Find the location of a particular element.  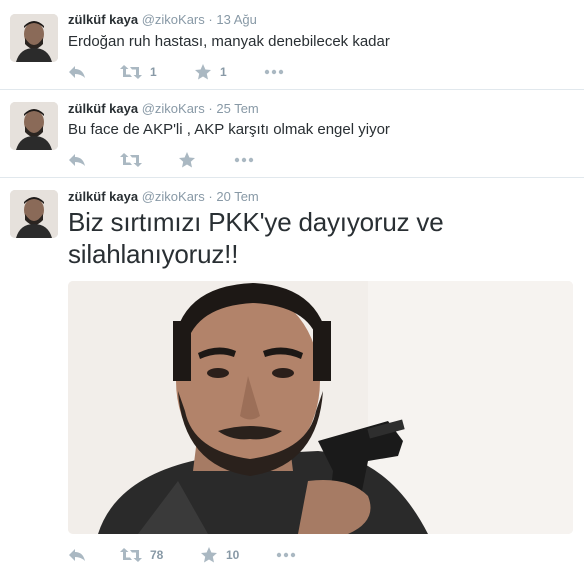

tweet-header: zülküf kaya @zikoKars · 13 Ağu is located at coordinates (162, 19).